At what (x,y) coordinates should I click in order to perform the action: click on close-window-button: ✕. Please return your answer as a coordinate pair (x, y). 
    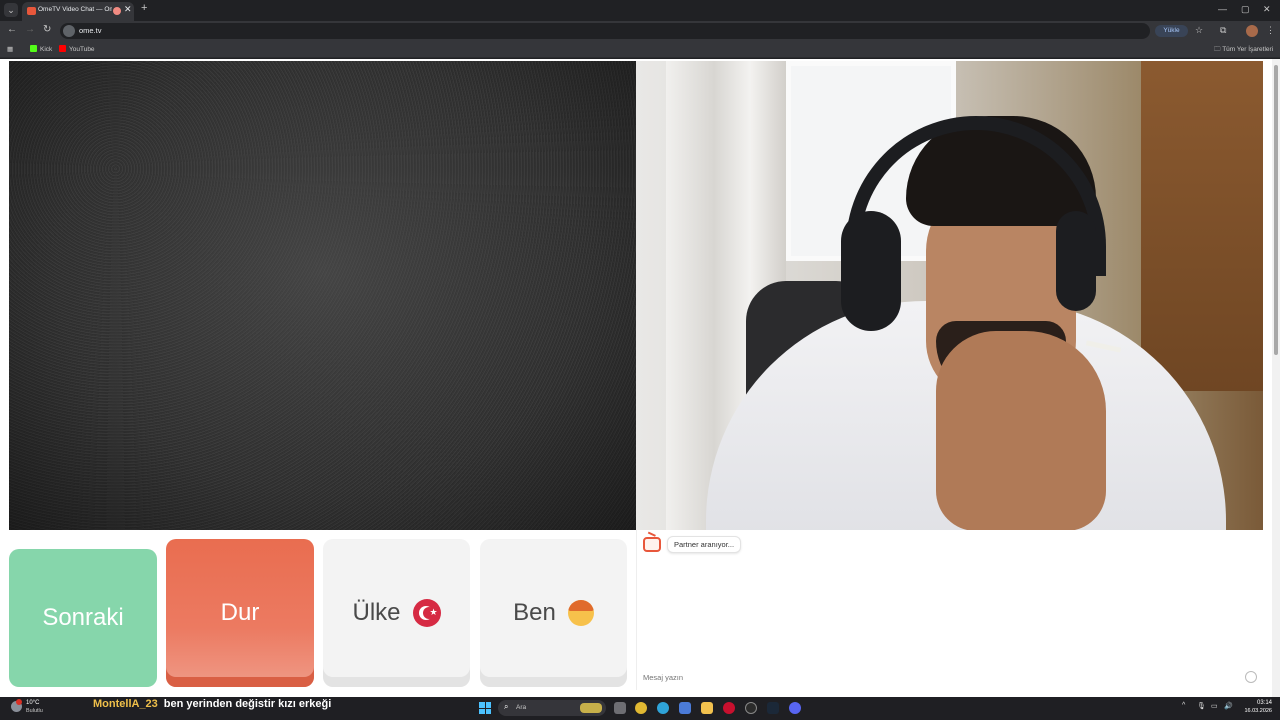
    Looking at the image, I should click on (1267, 9).